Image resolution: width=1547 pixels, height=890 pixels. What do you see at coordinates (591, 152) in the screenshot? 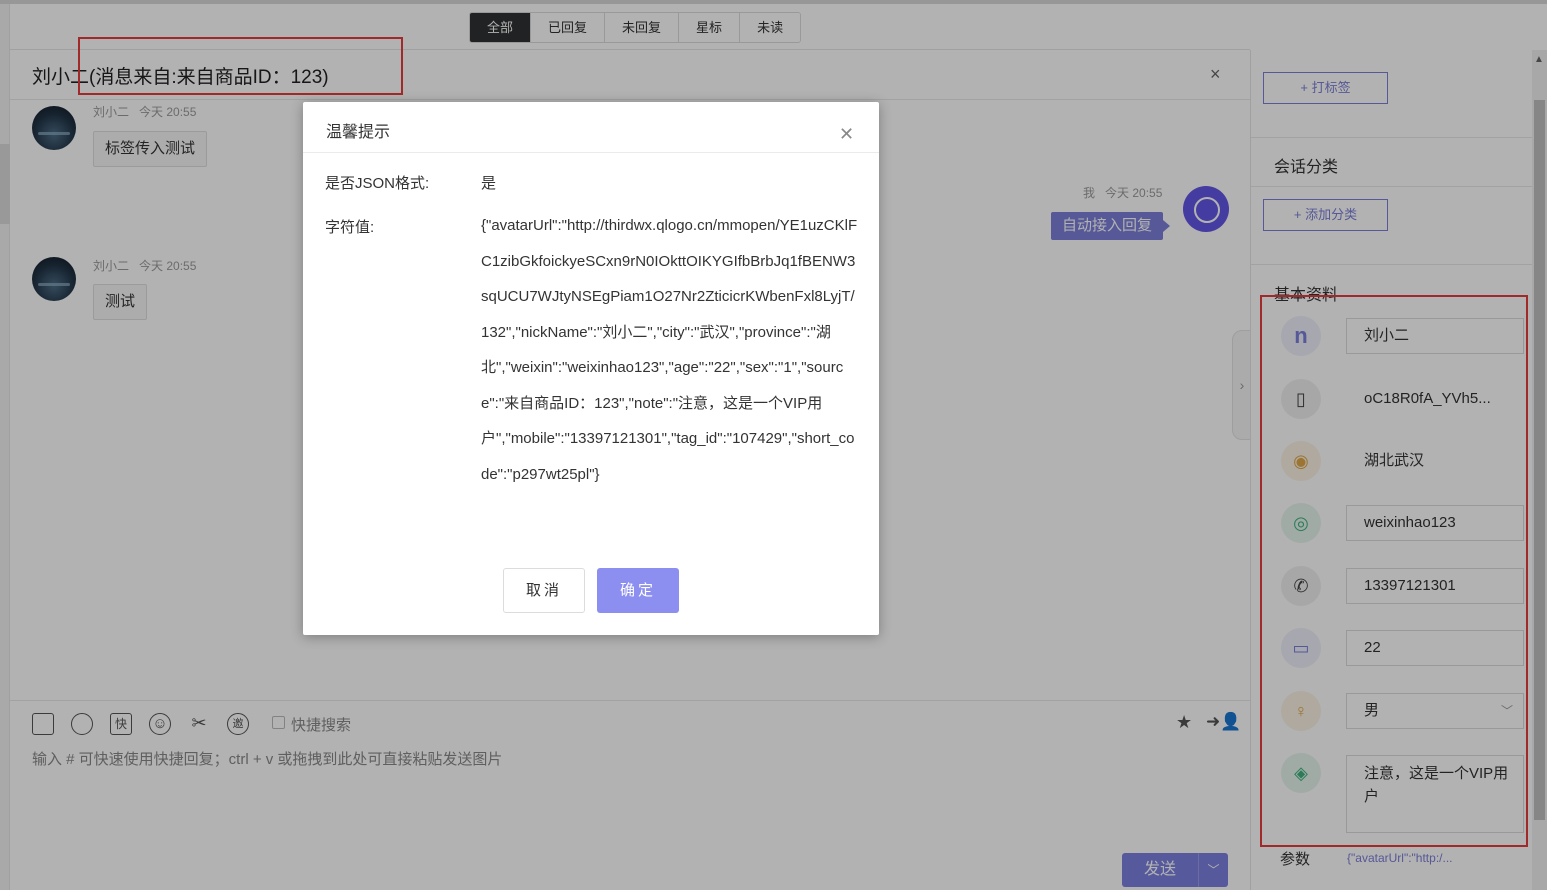
I see `divider` at bounding box center [591, 152].